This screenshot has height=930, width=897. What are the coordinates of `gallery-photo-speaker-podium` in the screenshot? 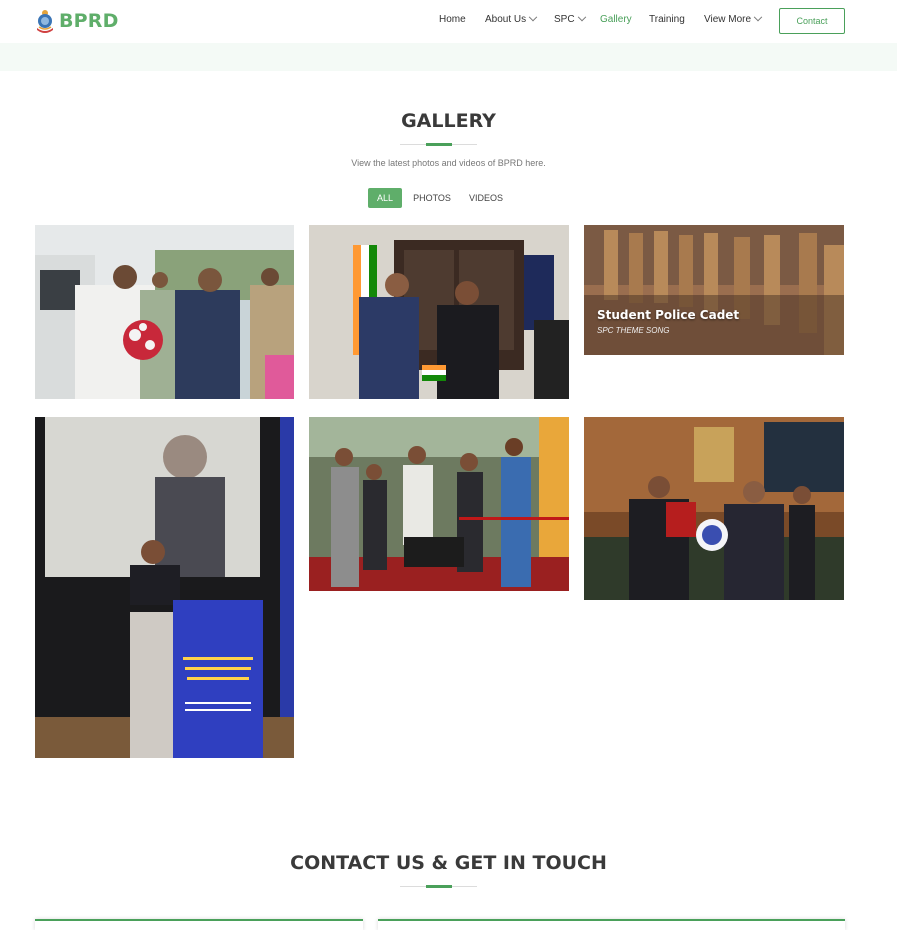 It's located at (164, 587).